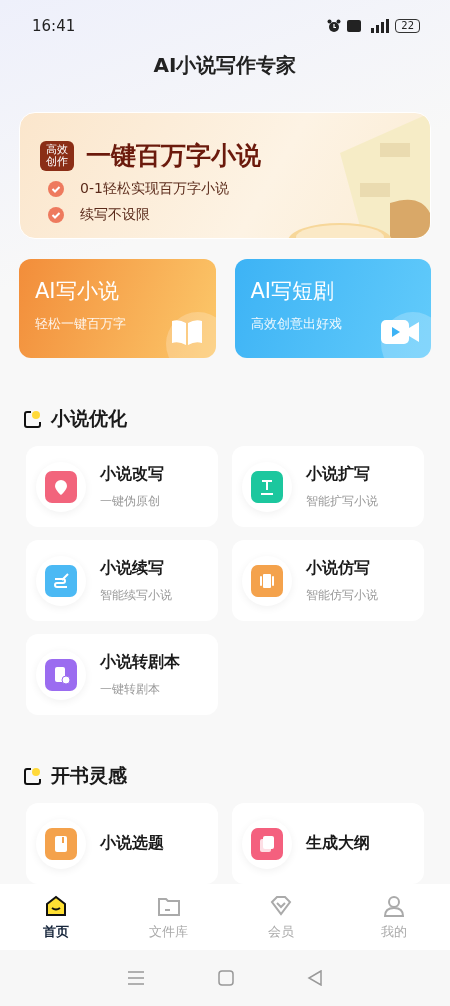 The height and width of the screenshot is (1006, 450). Describe the element at coordinates (296, 324) in the screenshot. I see `card-subtitle: 高效创意出好戏` at that location.